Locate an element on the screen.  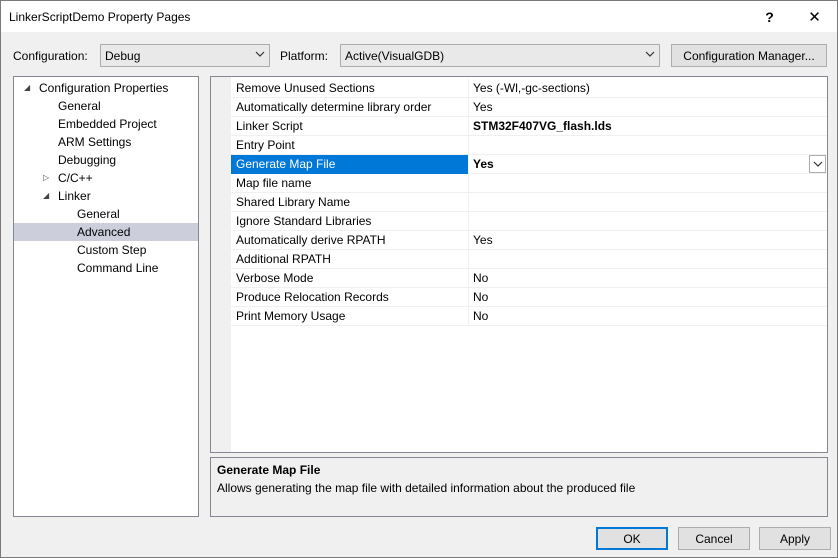
tree-item-label: Linker is located at coordinates (74, 196).